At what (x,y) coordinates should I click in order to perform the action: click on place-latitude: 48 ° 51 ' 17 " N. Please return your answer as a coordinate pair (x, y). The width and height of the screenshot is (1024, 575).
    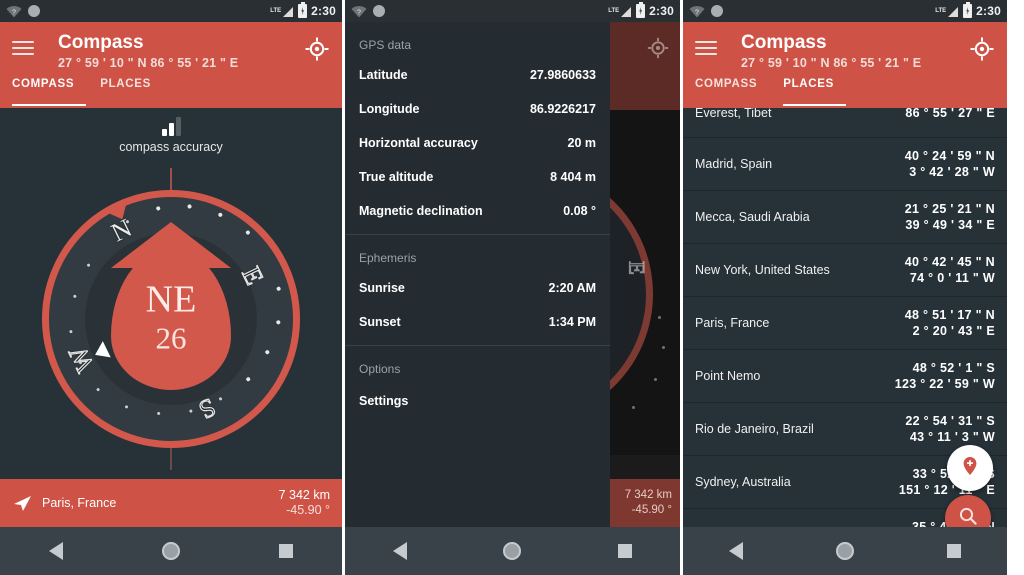
    Looking at the image, I should click on (949, 315).